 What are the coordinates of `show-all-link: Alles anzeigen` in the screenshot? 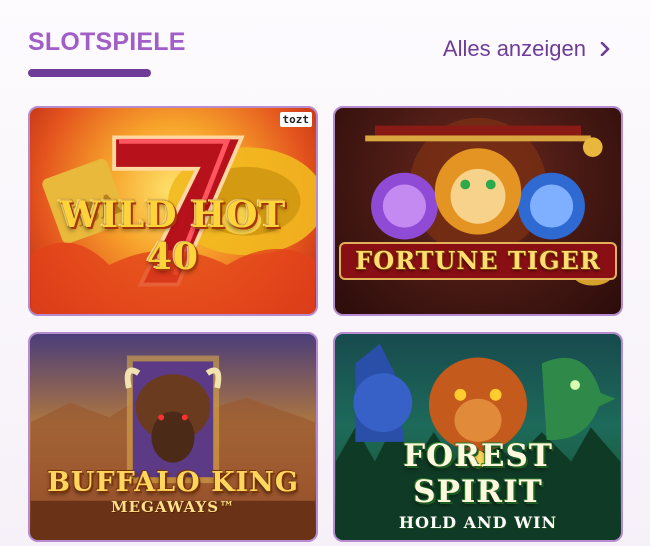 It's located at (527, 49).